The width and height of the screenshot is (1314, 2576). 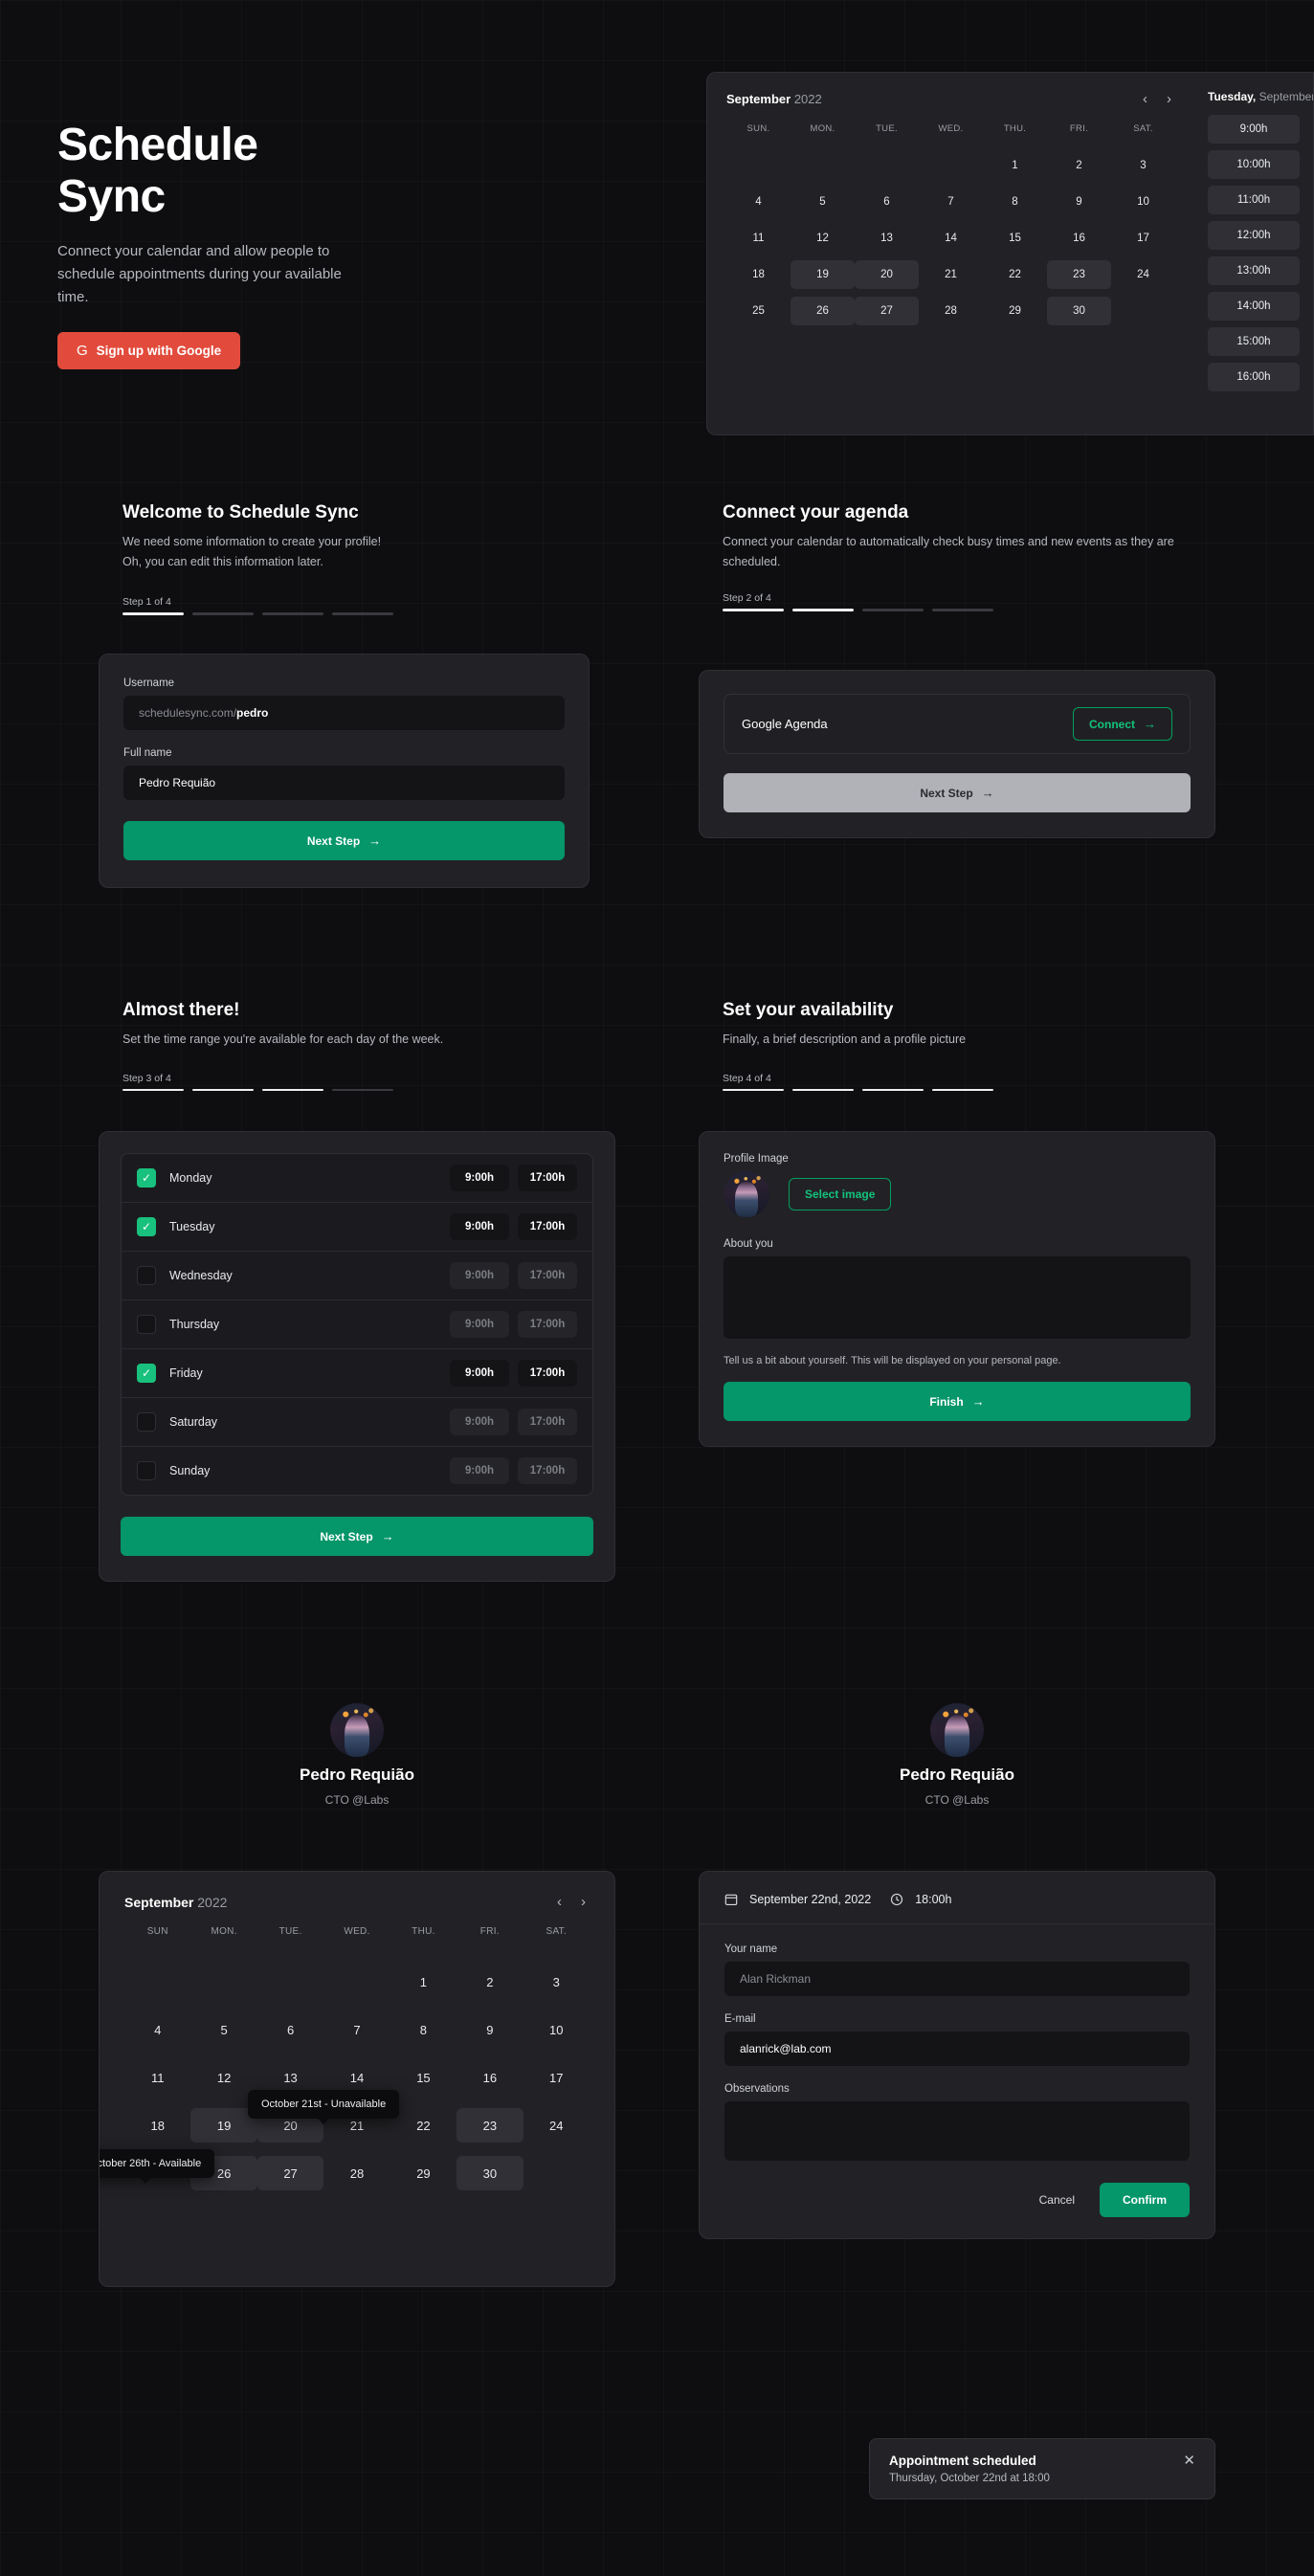 I want to click on start-time-wednesday: 9:00h, so click(x=479, y=1275).